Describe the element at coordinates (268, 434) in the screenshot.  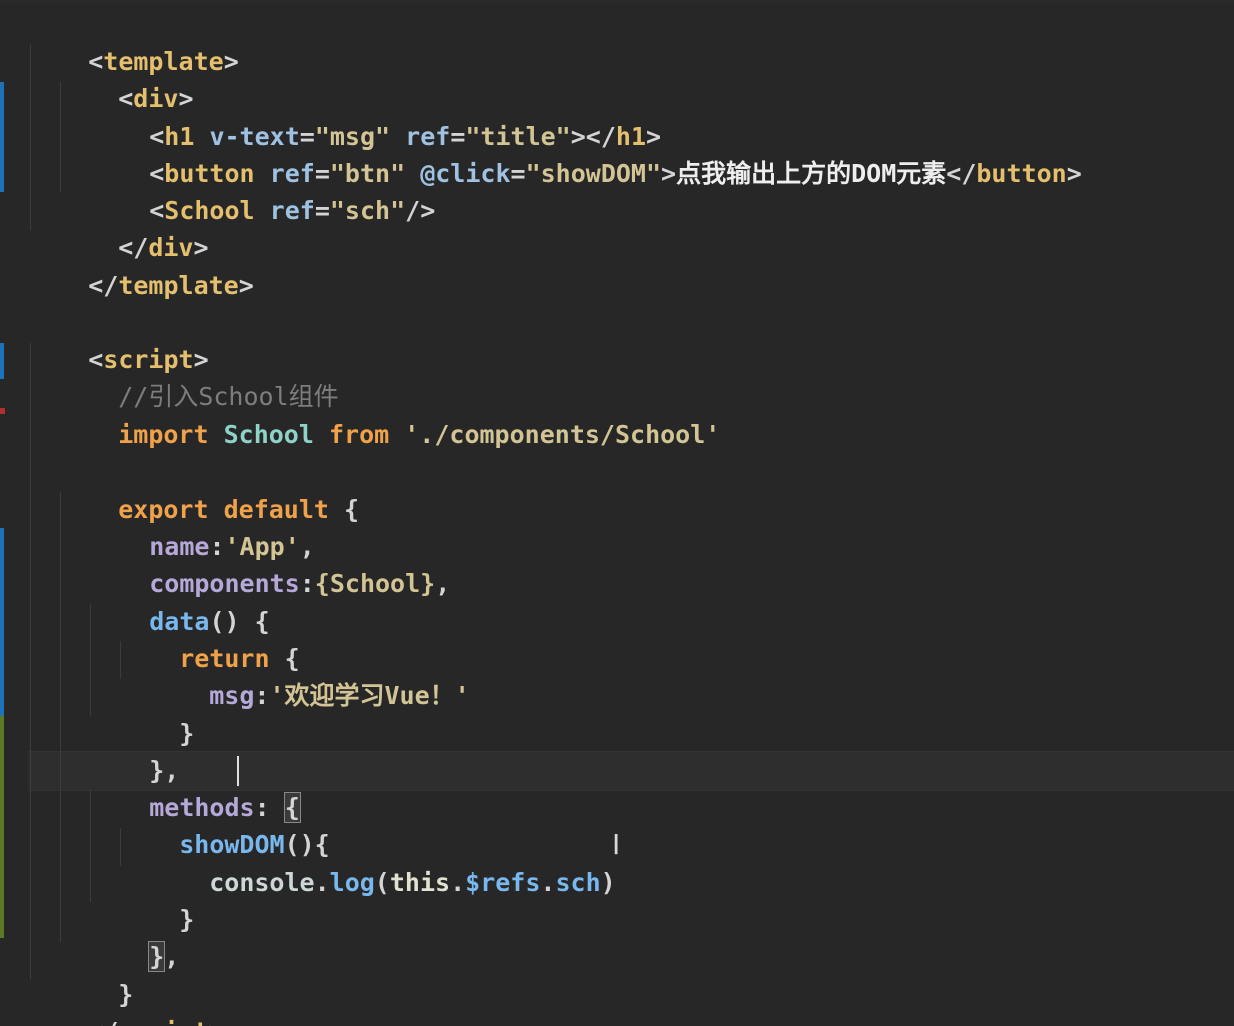
I see `token-identifier: School` at that location.